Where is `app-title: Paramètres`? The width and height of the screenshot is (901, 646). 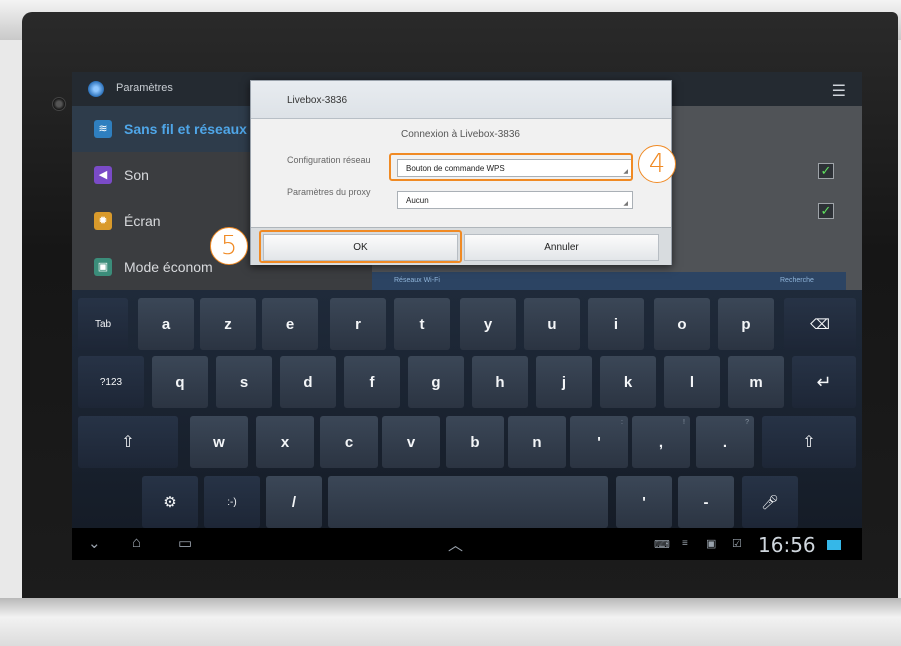 app-title: Paramètres is located at coordinates (144, 88).